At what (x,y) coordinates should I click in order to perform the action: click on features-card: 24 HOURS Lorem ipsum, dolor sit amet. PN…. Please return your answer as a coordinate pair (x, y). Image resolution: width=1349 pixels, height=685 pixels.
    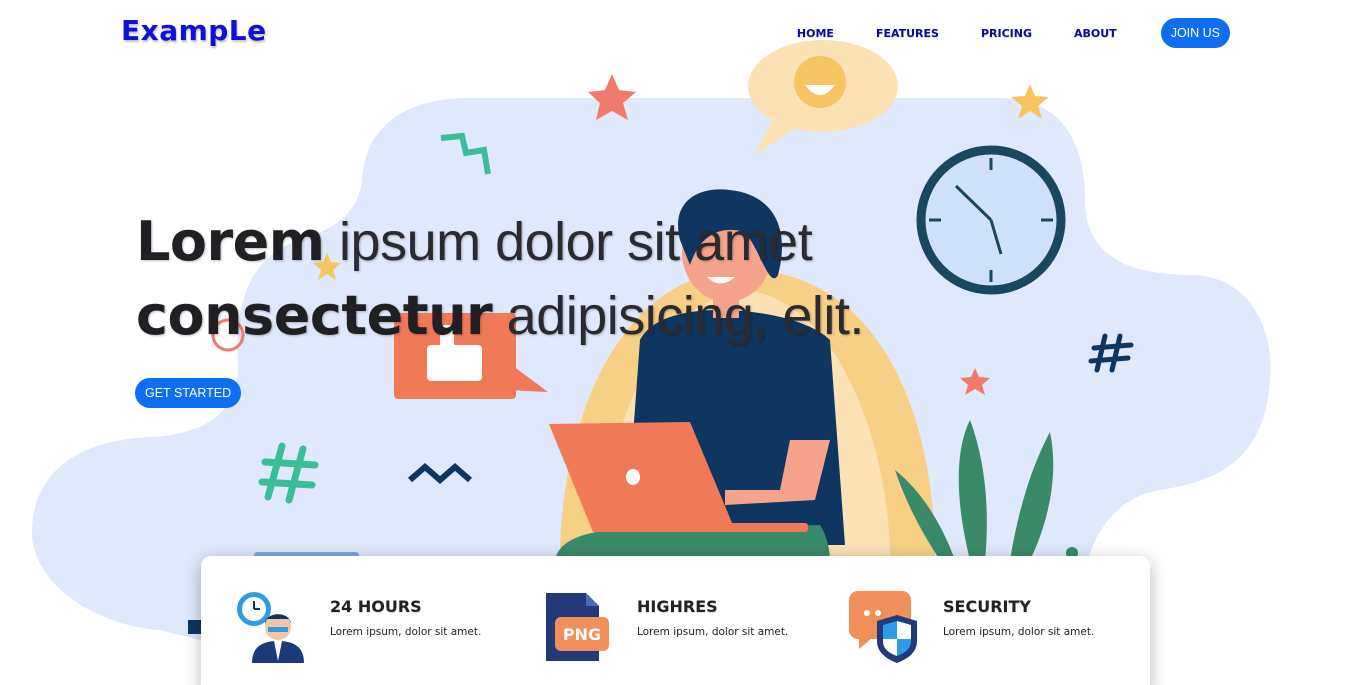
    Looking at the image, I should click on (675, 620).